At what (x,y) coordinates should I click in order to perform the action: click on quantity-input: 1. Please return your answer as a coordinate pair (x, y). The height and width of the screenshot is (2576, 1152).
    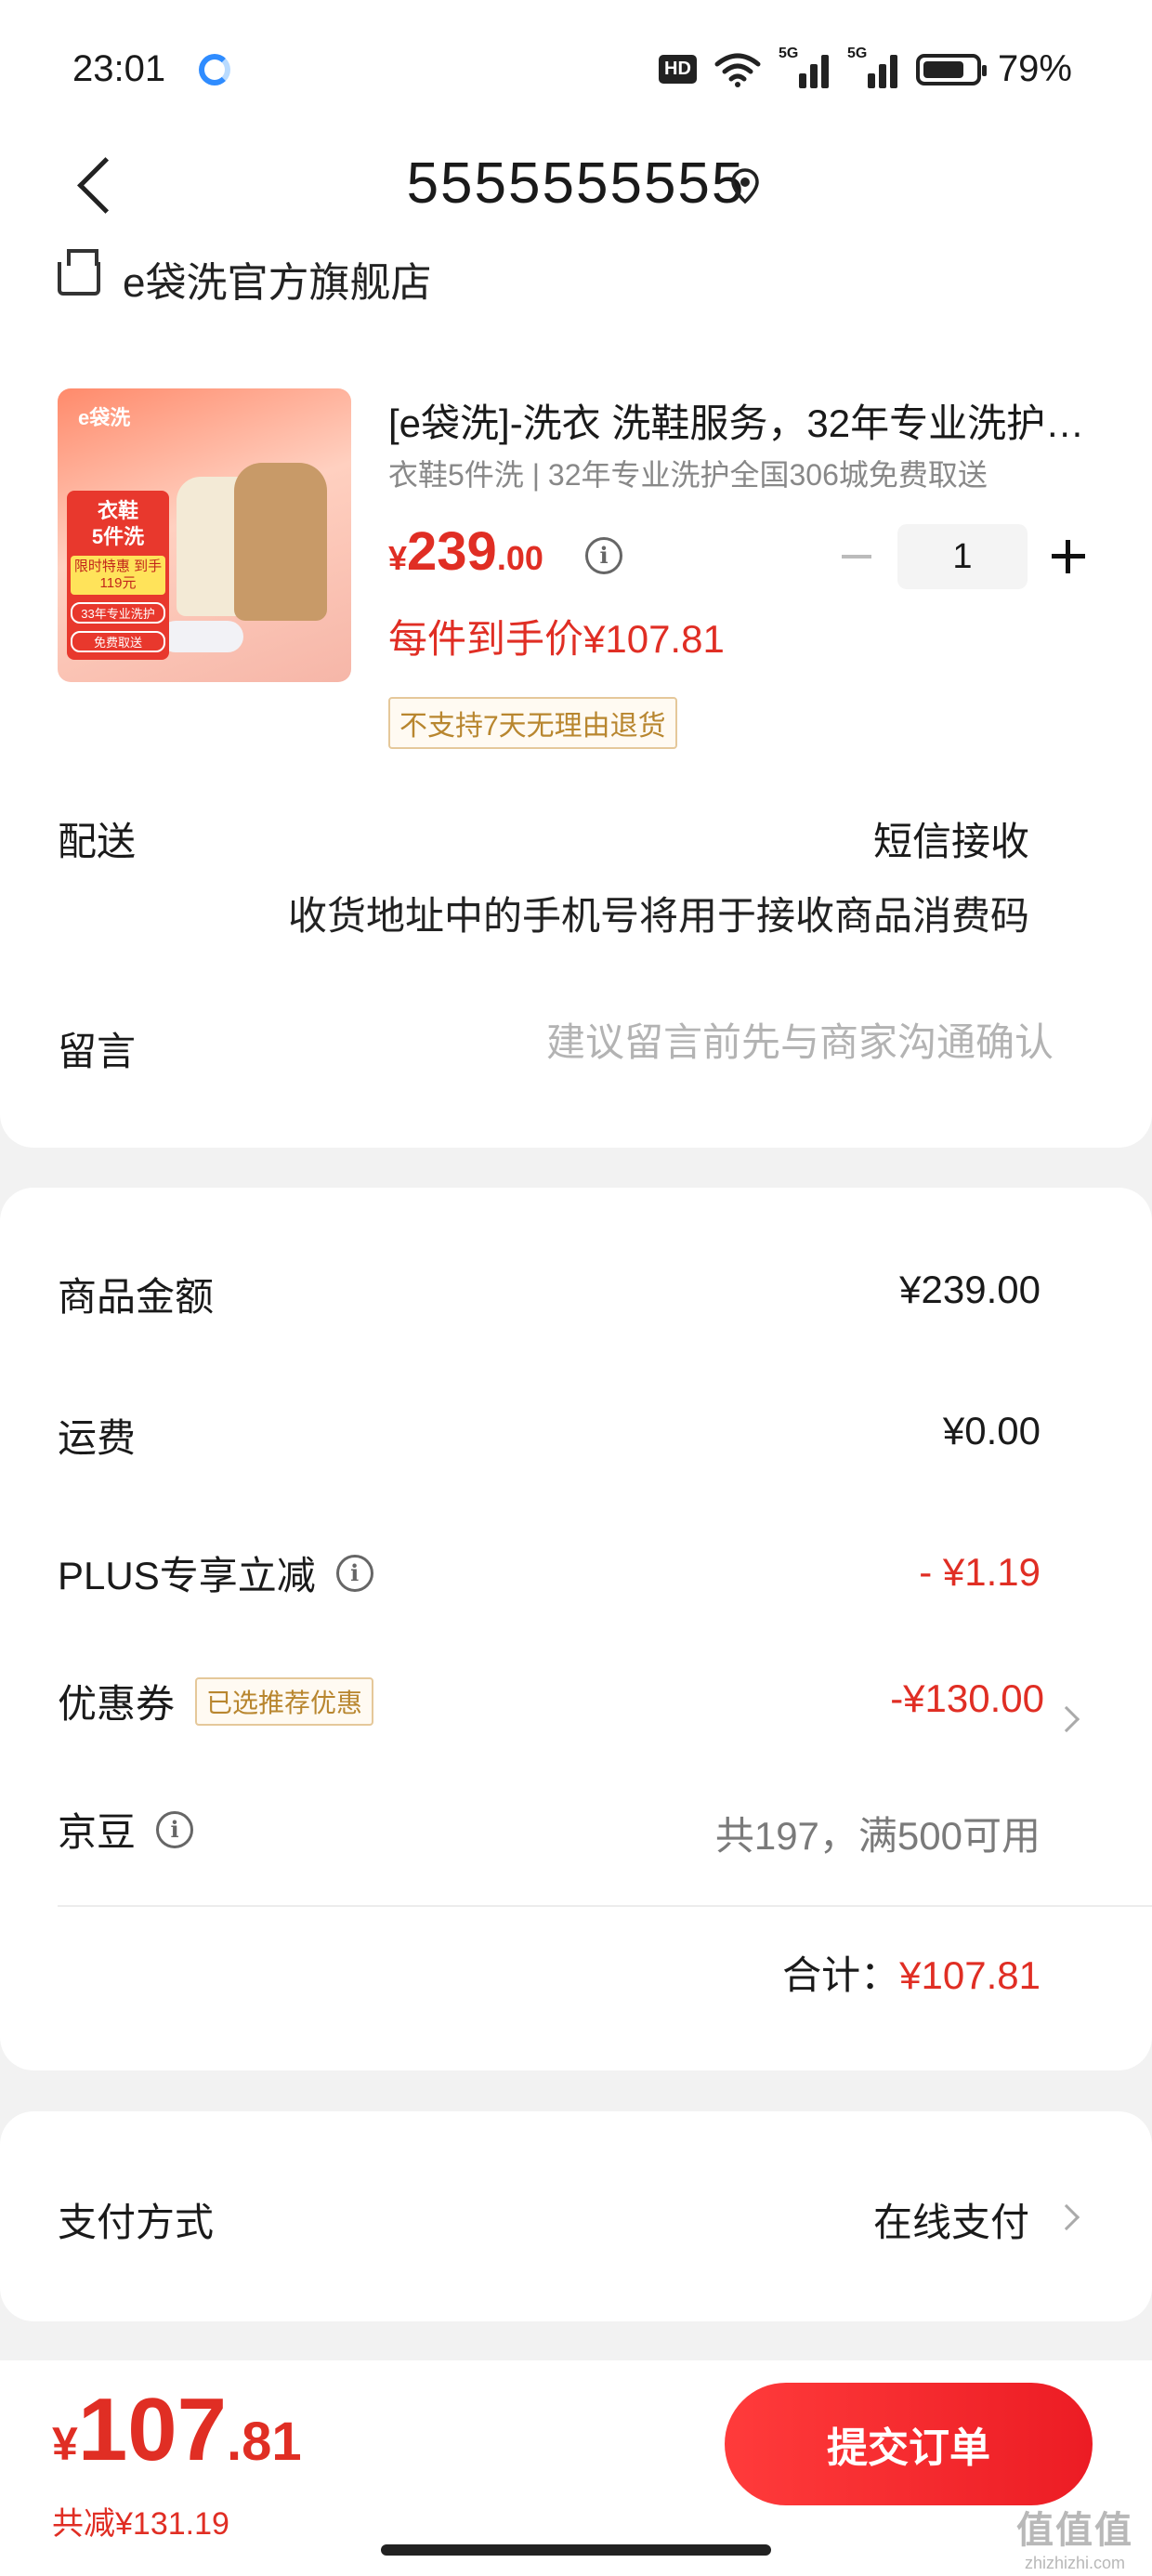
    Looking at the image, I should click on (962, 556).